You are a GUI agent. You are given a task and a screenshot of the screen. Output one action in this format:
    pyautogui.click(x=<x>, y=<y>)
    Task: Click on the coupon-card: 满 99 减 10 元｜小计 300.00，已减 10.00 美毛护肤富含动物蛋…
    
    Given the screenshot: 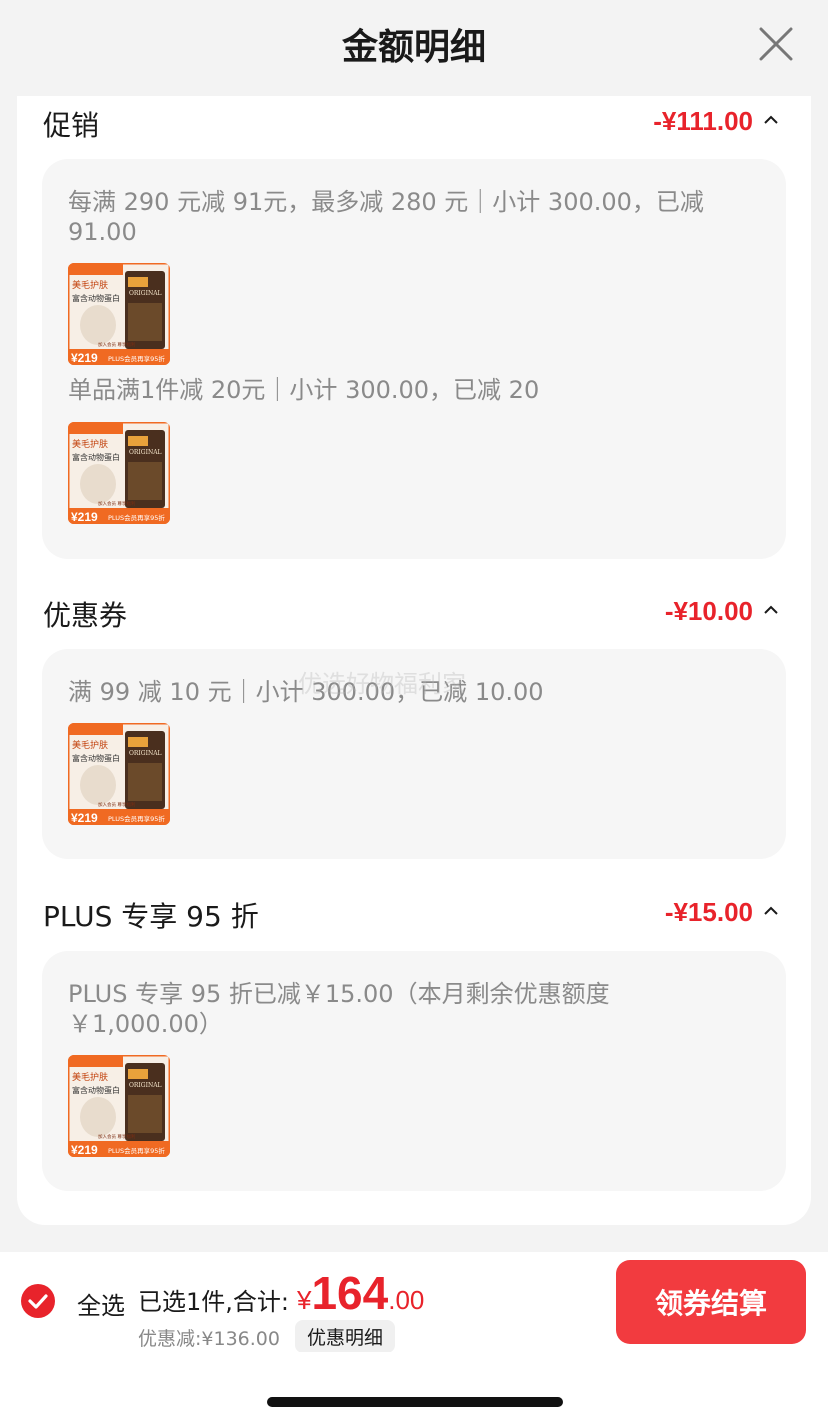 What is the action you would take?
    pyautogui.click(x=414, y=754)
    